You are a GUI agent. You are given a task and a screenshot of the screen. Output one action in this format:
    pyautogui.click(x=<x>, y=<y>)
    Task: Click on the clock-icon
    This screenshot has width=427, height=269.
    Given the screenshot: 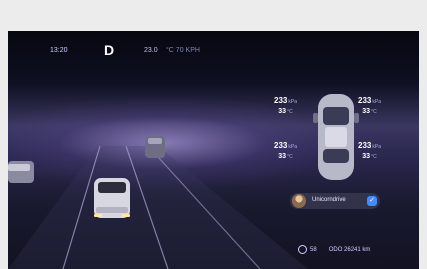 What is the action you would take?
    pyautogui.click(x=302, y=249)
    